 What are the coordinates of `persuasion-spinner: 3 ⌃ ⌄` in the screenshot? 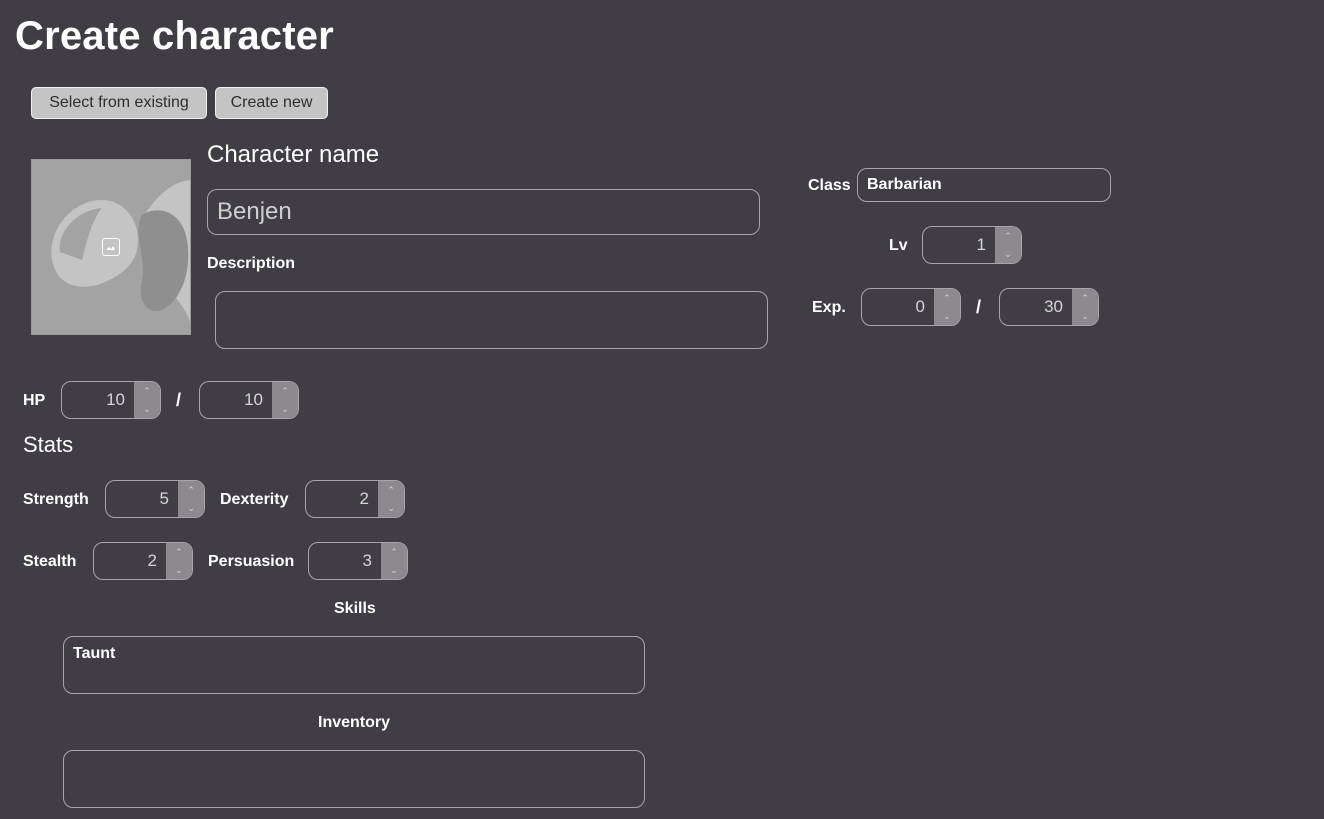 It's located at (358, 561).